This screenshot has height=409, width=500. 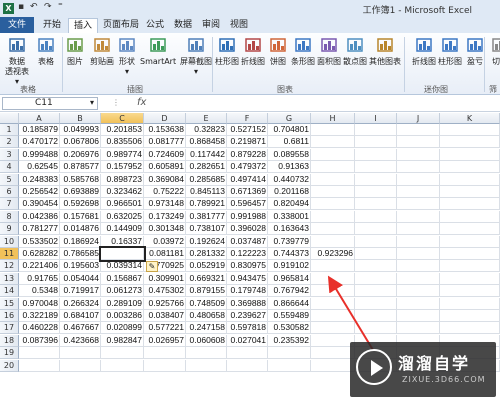 I want to click on cell-G9: 0.163643, so click(x=289, y=229).